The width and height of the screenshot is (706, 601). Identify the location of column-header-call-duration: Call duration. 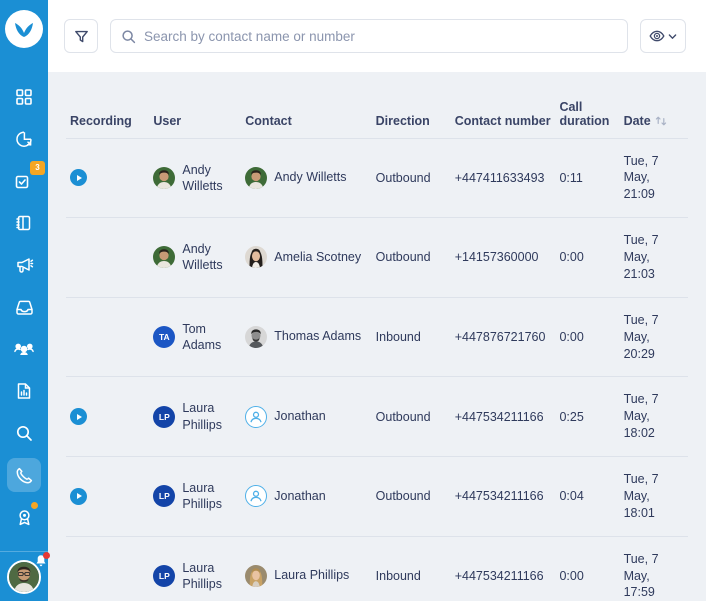
(587, 105).